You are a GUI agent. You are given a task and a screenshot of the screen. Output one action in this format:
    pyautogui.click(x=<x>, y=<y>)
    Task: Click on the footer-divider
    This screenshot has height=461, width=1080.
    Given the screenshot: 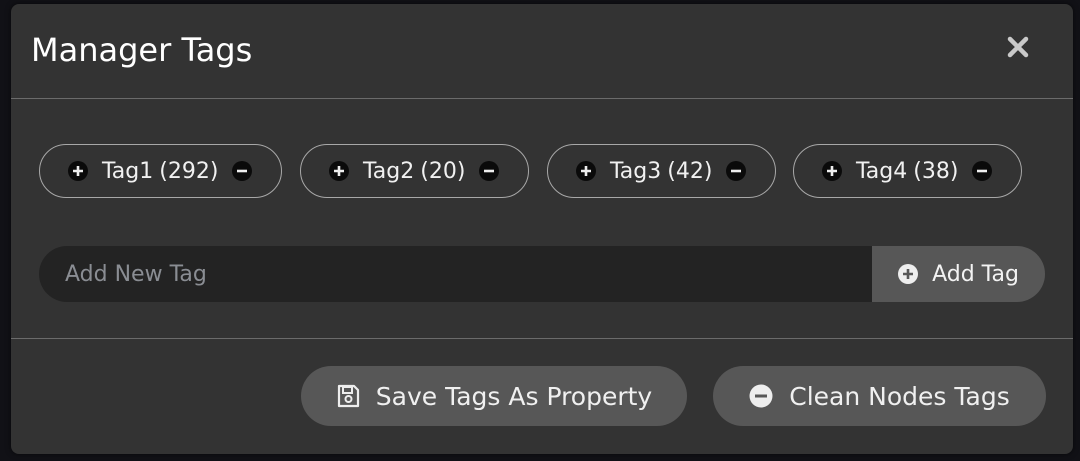 What is the action you would take?
    pyautogui.click(x=542, y=338)
    